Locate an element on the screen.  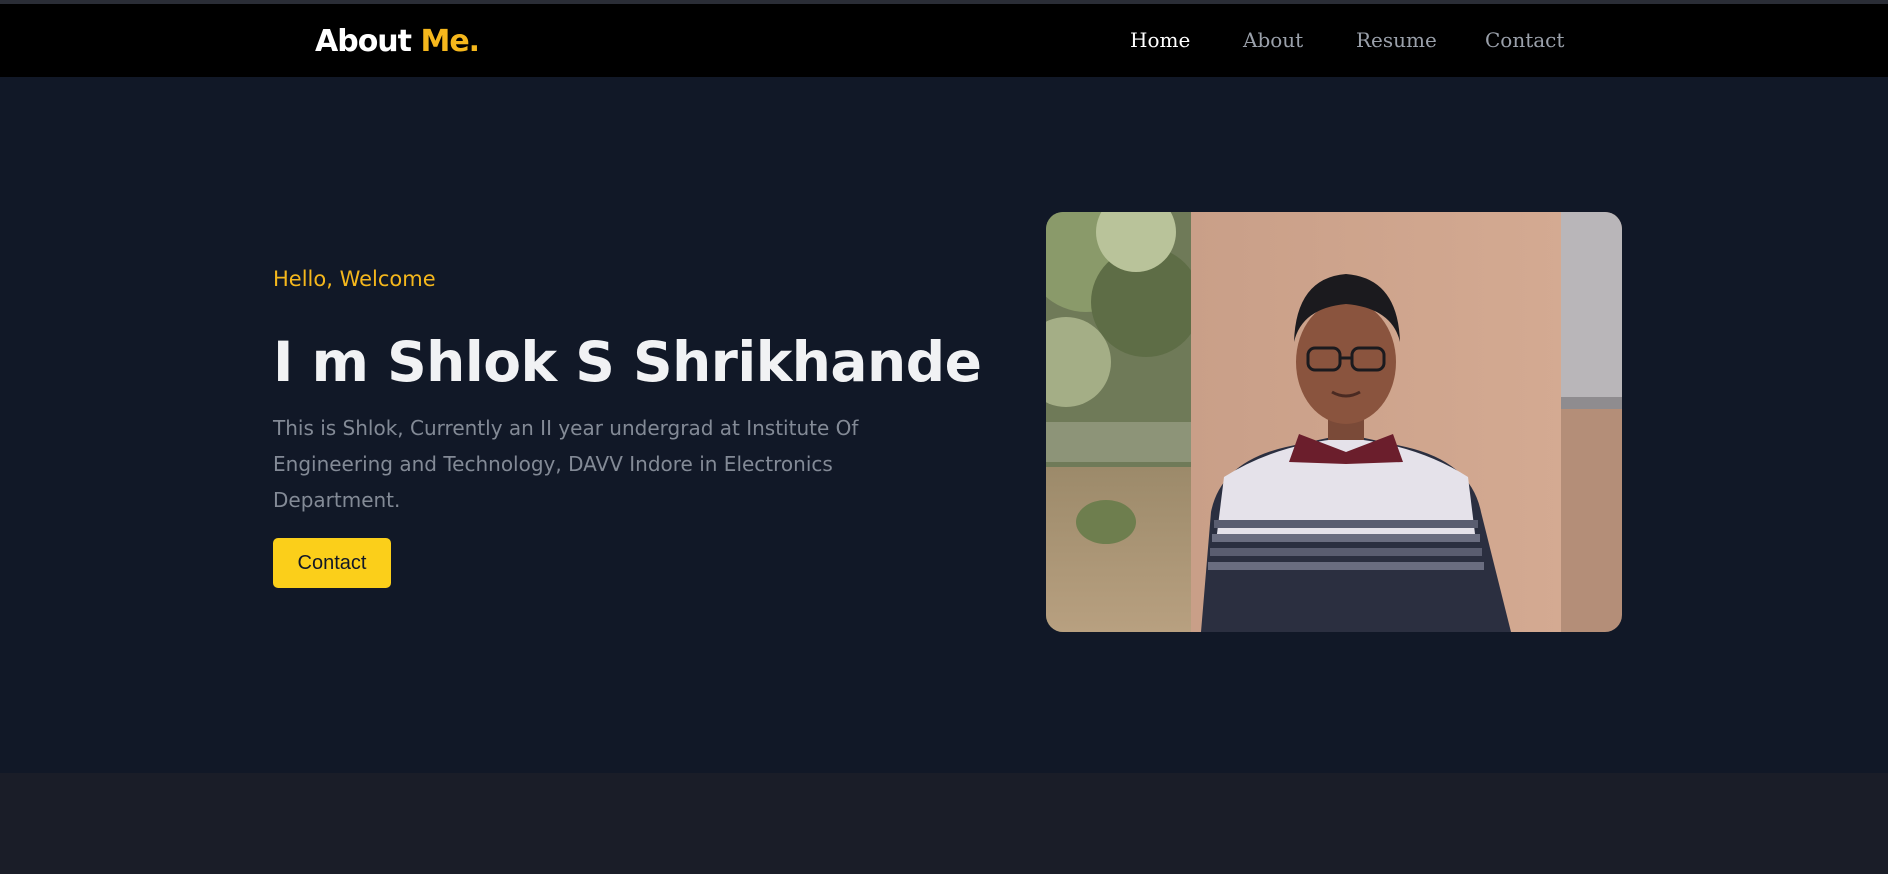
nav-home-link: Home is located at coordinates (1160, 40).